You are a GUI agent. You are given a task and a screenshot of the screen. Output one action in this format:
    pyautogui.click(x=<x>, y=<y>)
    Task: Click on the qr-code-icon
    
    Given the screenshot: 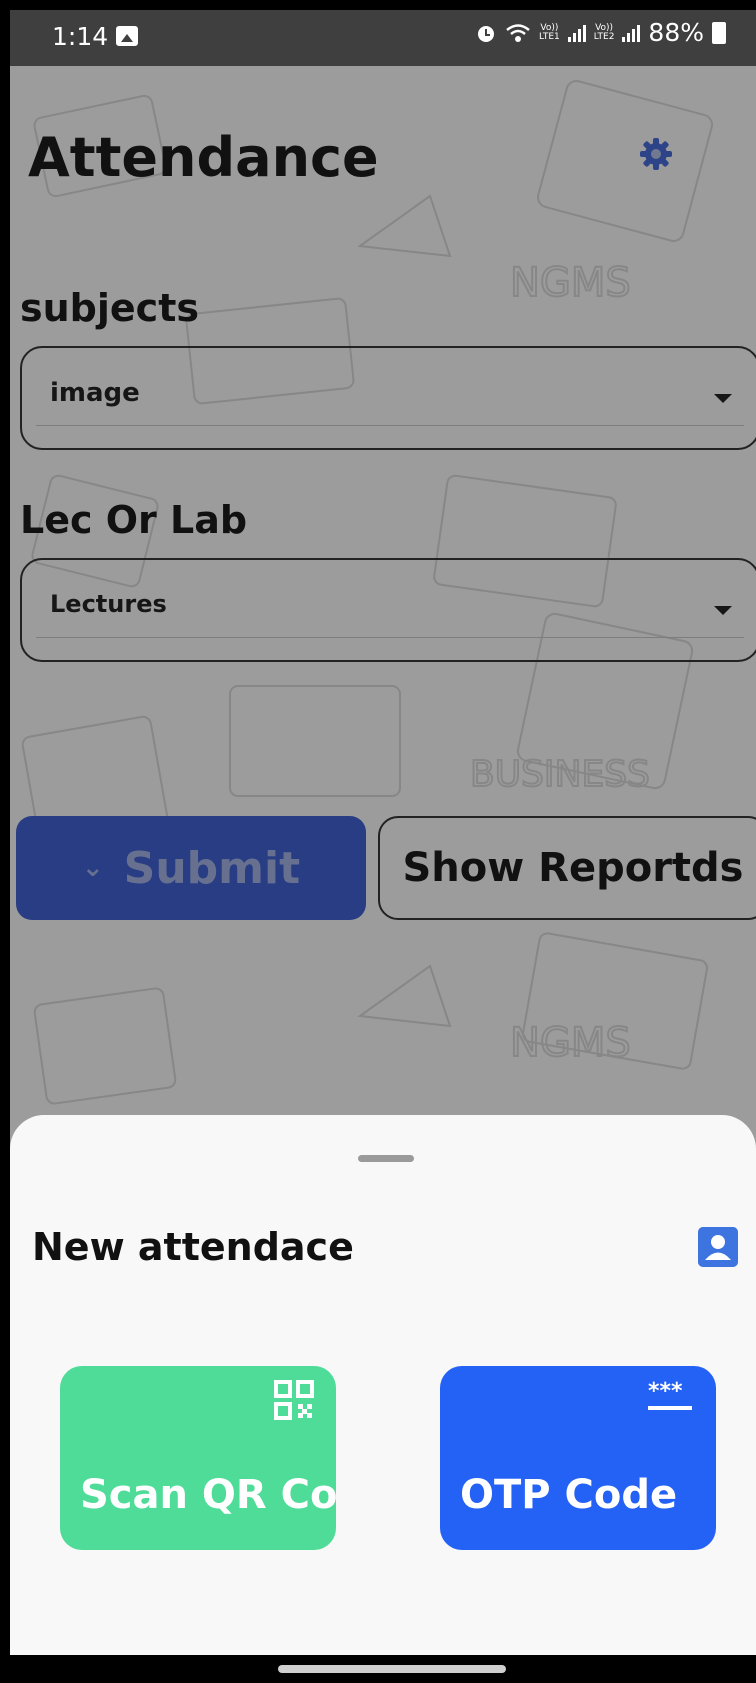 What is the action you would take?
    pyautogui.click(x=294, y=1400)
    